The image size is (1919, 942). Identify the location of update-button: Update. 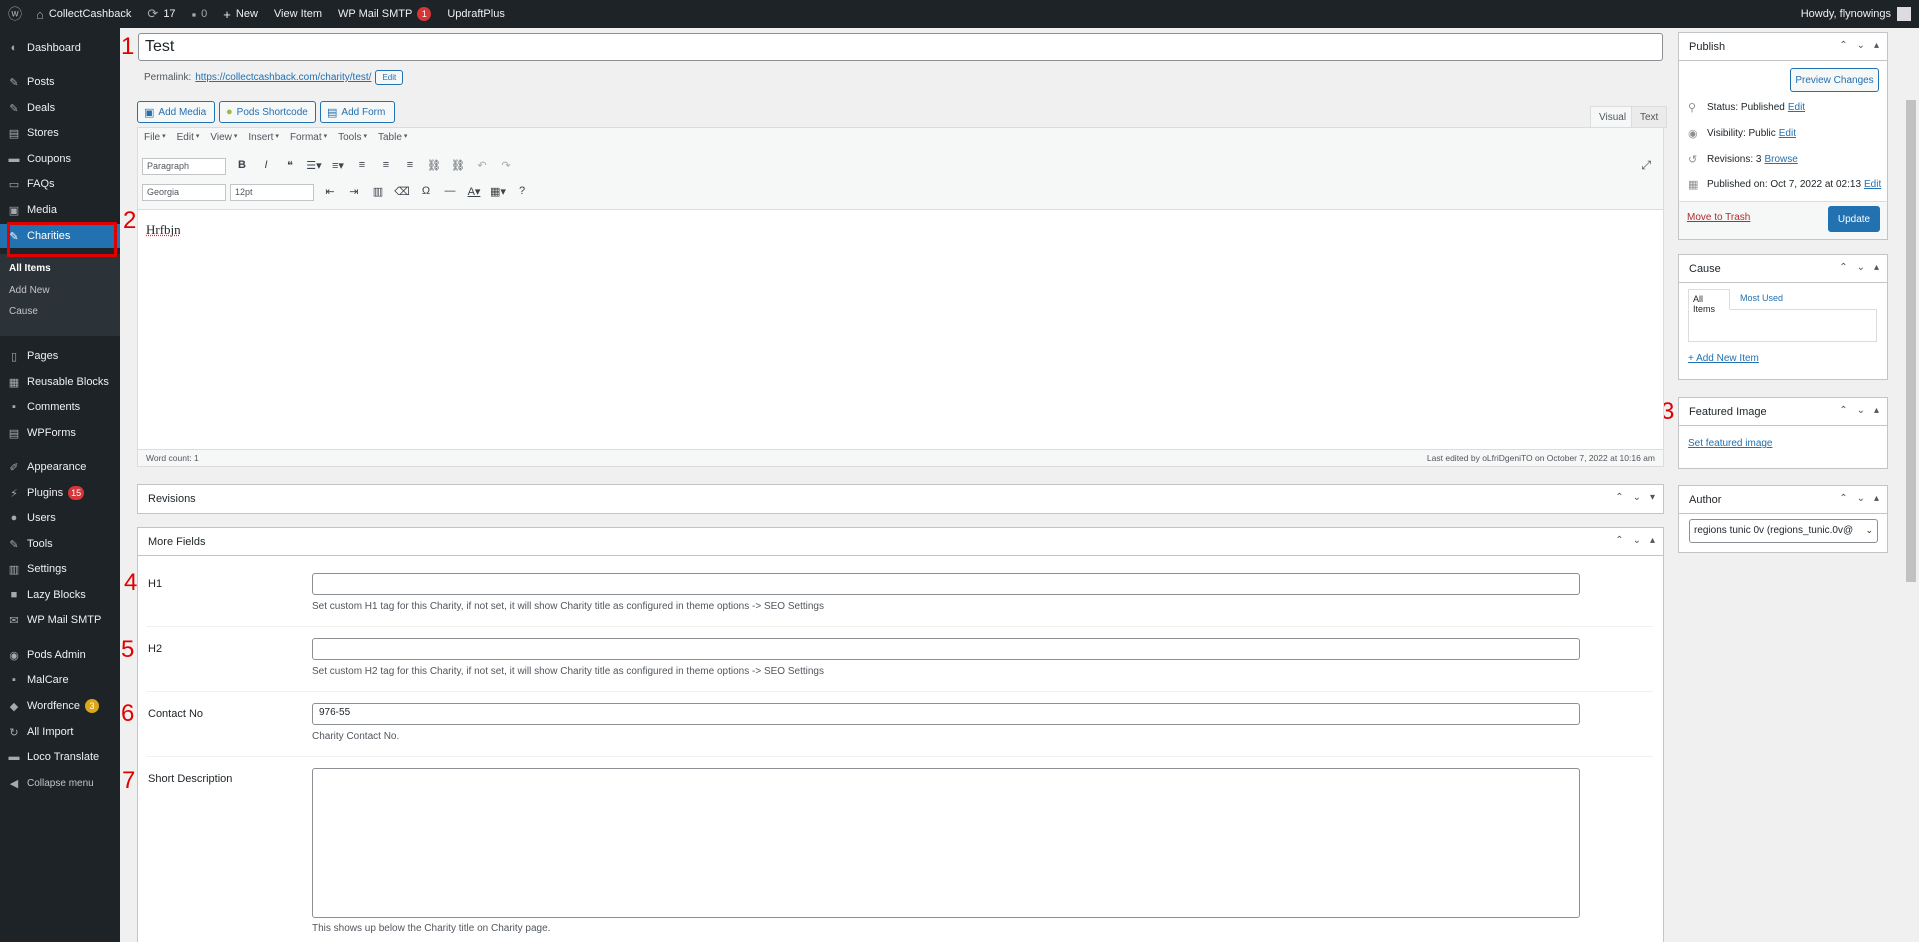
(1854, 219).